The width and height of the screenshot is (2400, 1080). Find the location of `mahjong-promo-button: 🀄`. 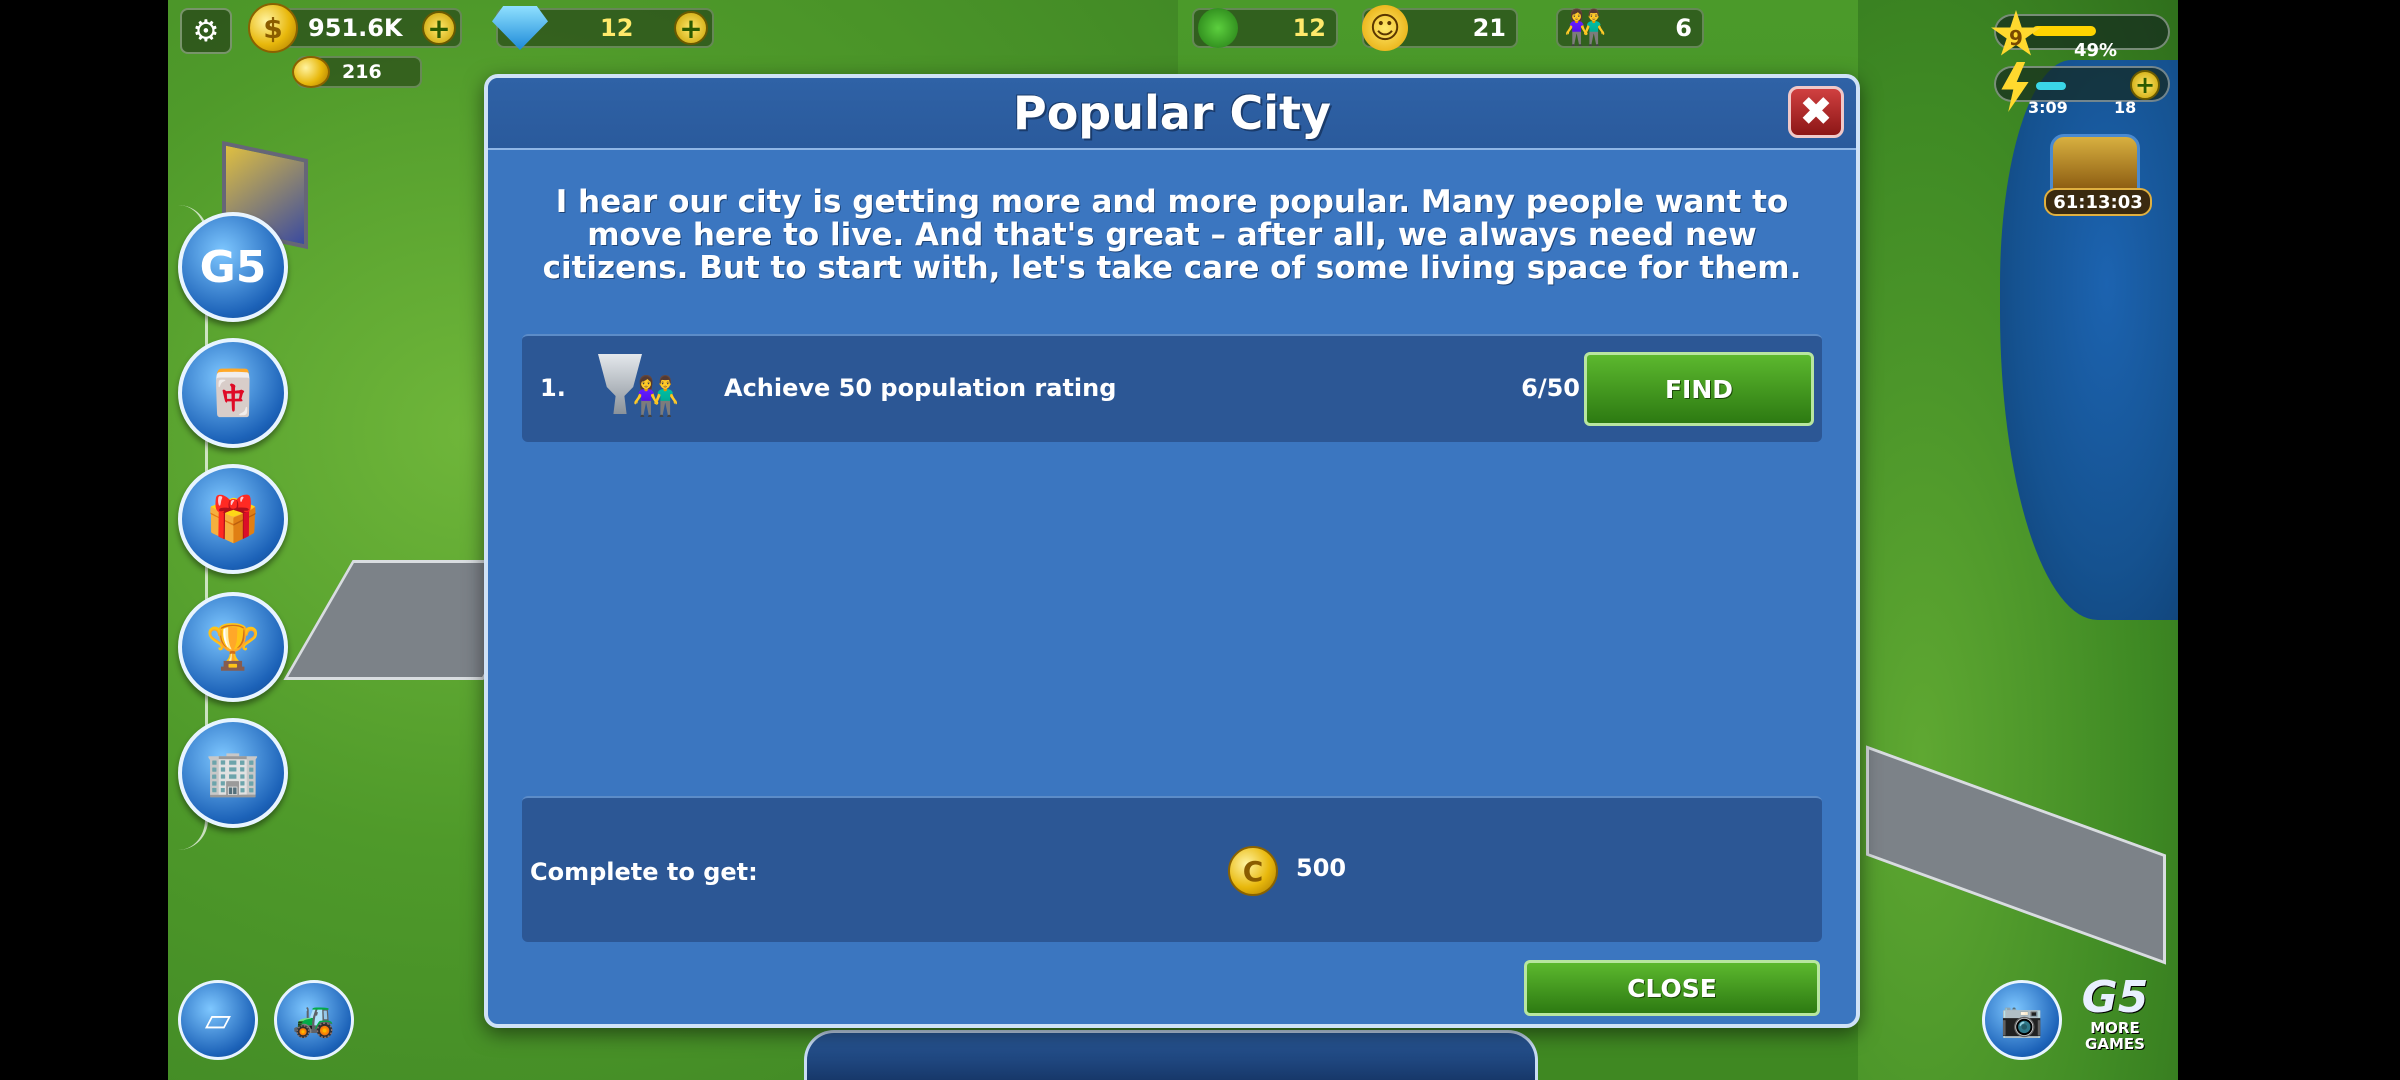

mahjong-promo-button: 🀄 is located at coordinates (233, 393).